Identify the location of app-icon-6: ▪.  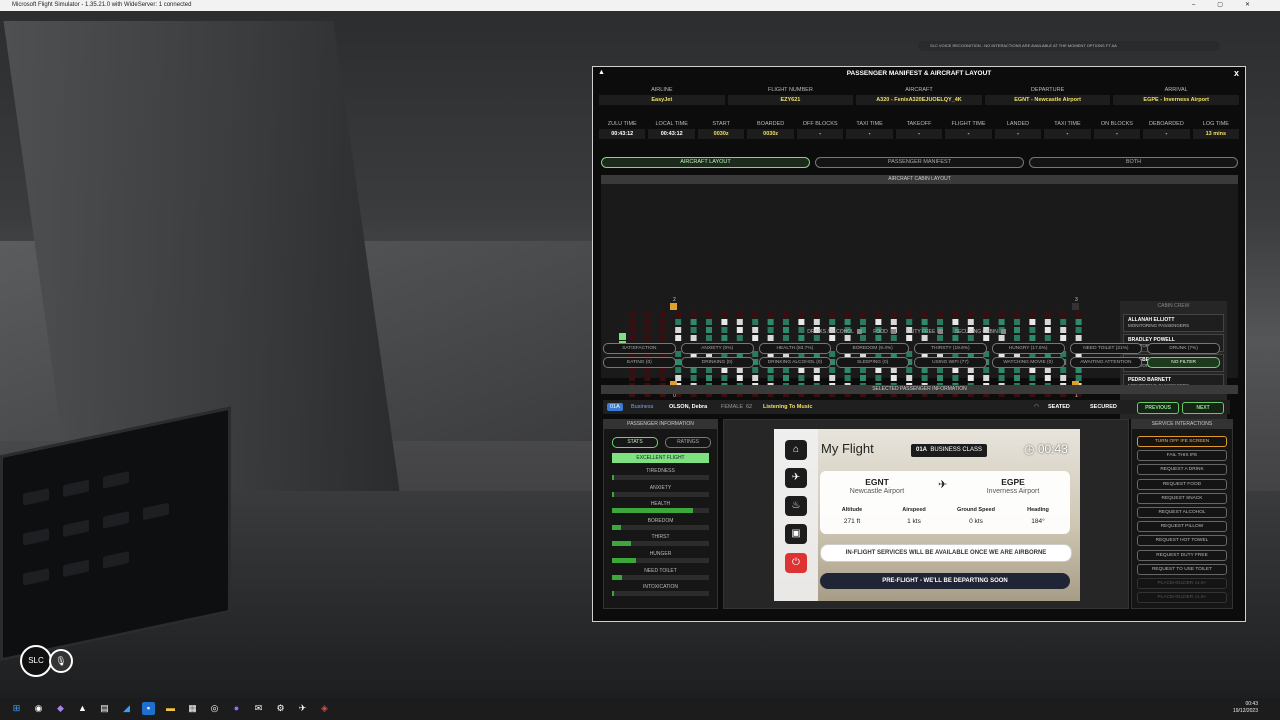
(148, 708).